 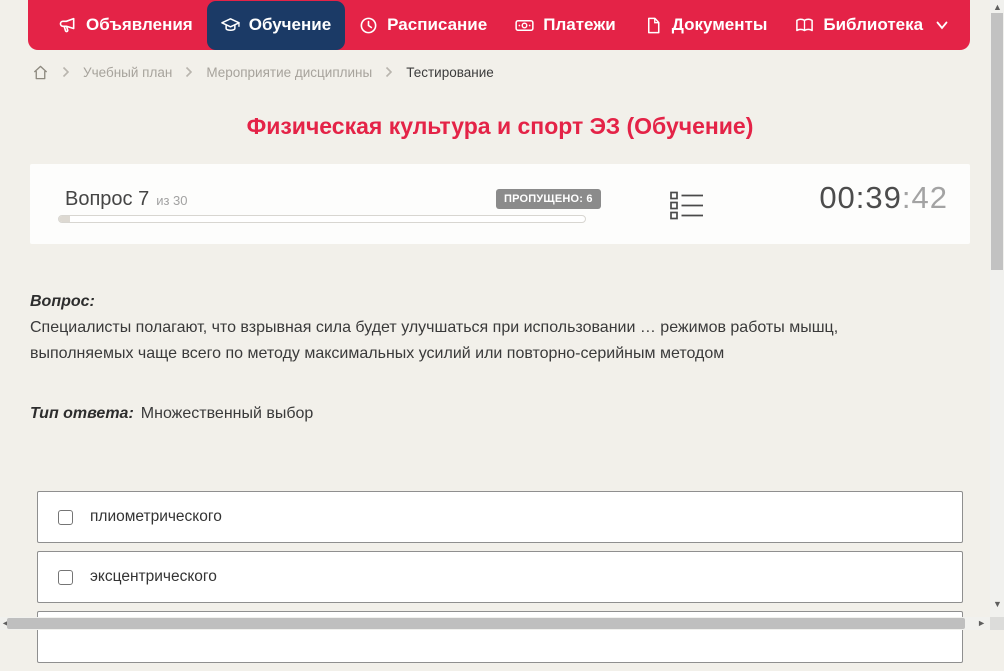 What do you see at coordinates (486, 623) in the screenshot?
I see `horizontal-scroll-thumb` at bounding box center [486, 623].